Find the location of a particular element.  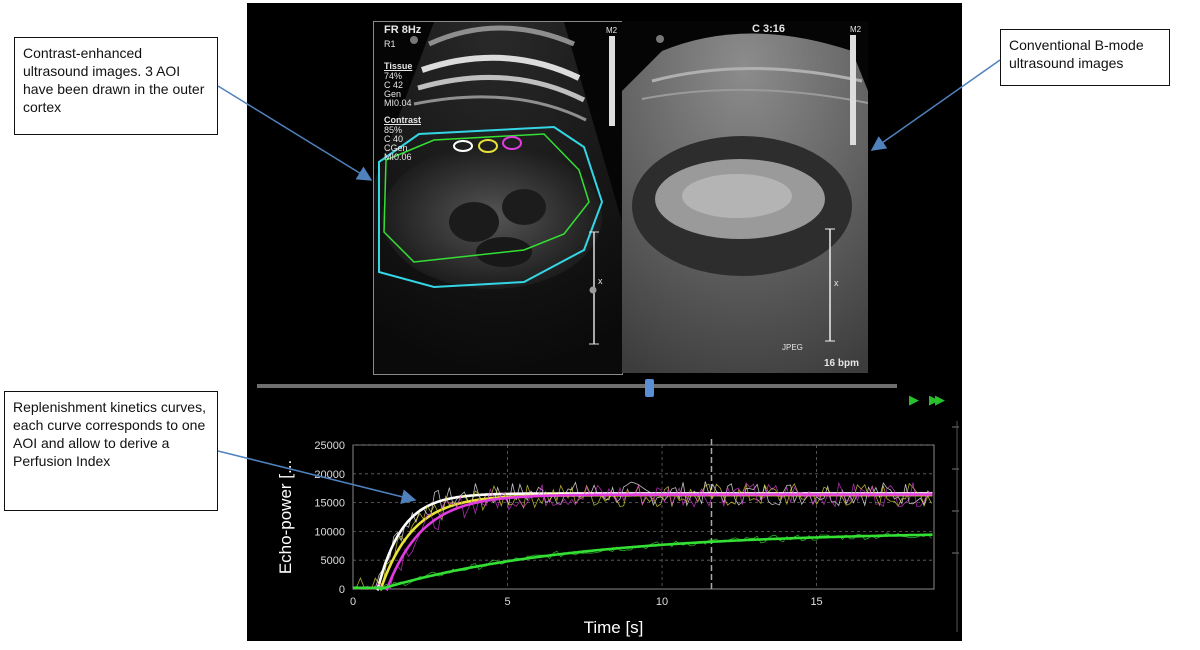

play-icon: ▶ is located at coordinates (914, 400).